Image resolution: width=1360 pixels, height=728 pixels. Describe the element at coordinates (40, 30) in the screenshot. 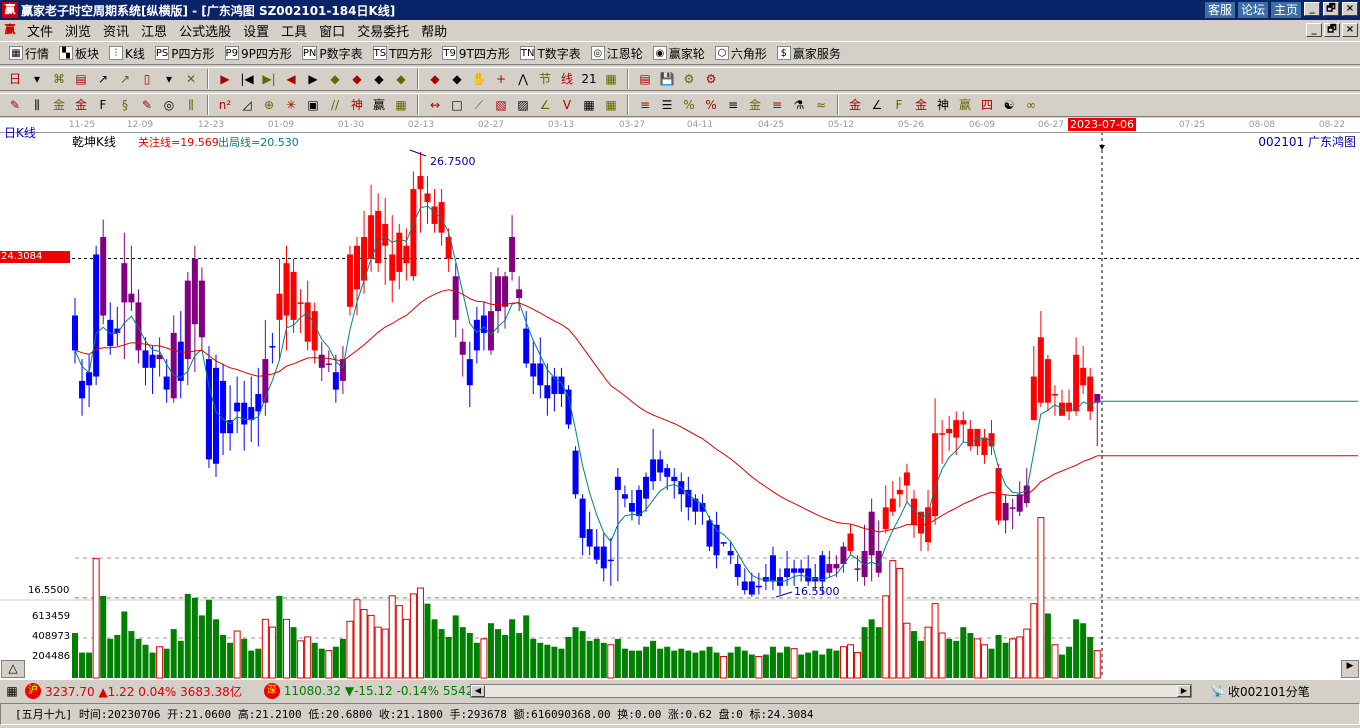

I see `menu-item: 文件` at that location.